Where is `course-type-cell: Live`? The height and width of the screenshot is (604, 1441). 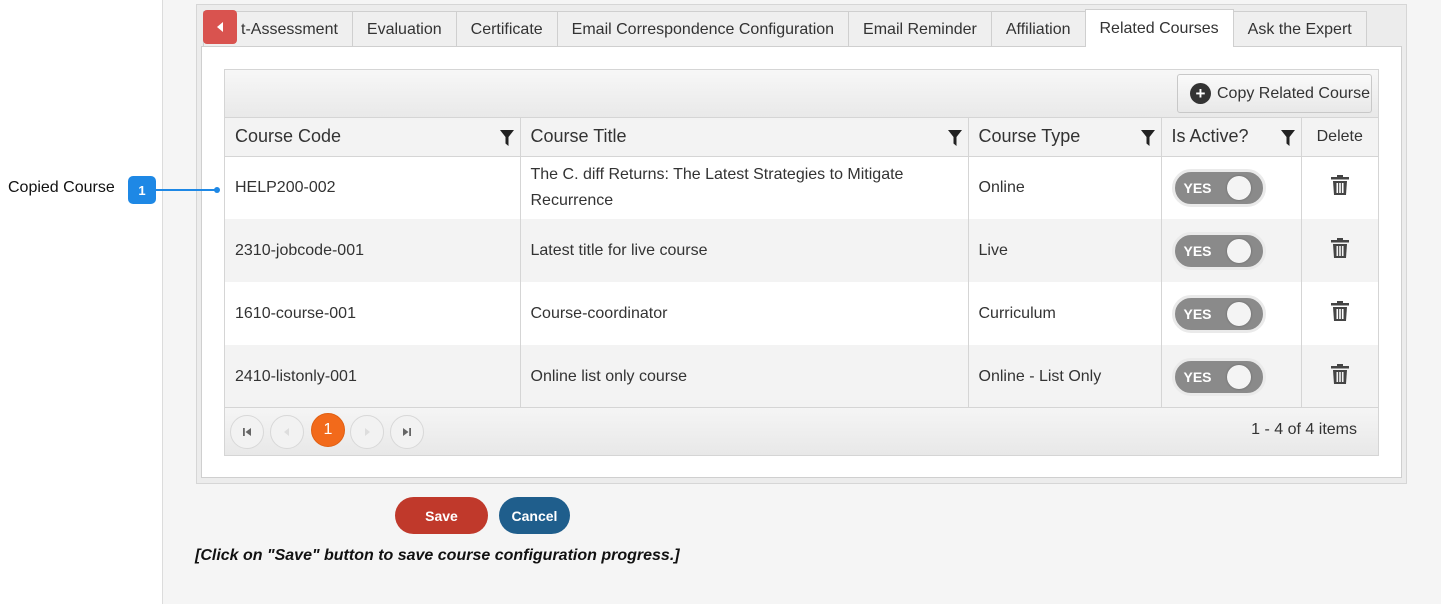
course-type-cell: Live is located at coordinates (1065, 250).